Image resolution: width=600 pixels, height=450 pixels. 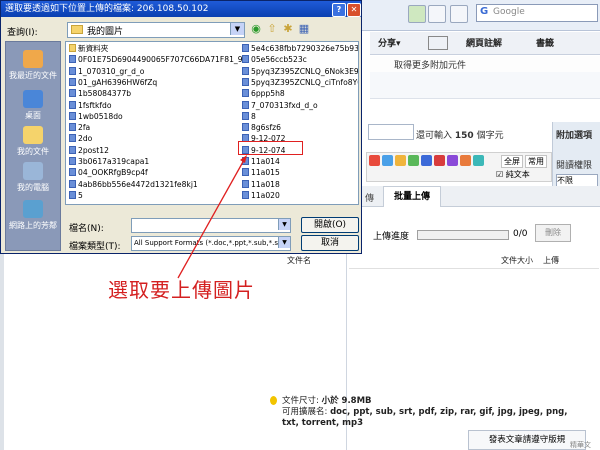 What do you see at coordinates (181, 290) in the screenshot?
I see `annotation-text: 選取要上傳圖片` at bounding box center [181, 290].